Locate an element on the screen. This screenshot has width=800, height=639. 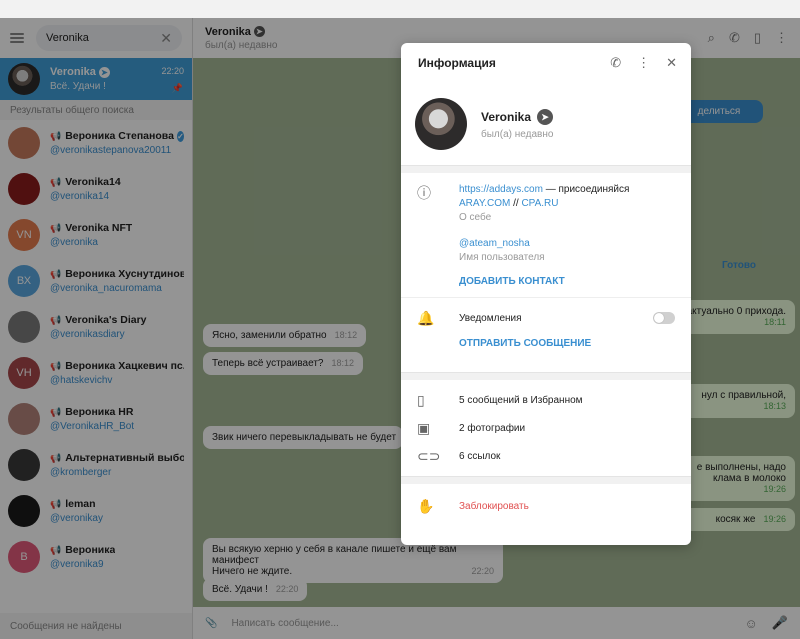
bookmark-icon: ▯ is located at coordinates (421, 399).